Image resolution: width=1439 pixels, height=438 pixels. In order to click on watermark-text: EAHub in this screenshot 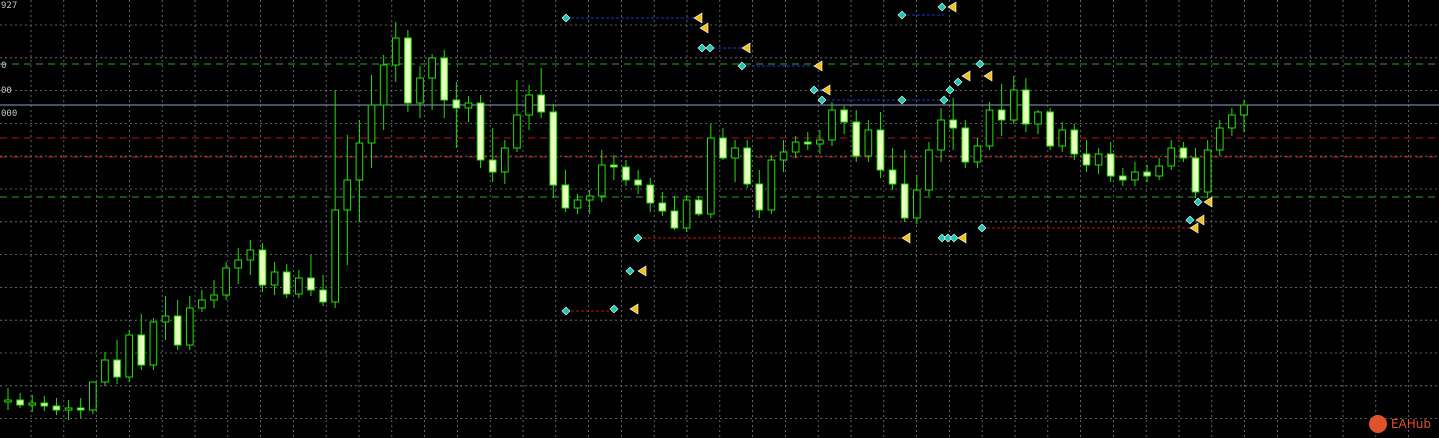, I will do `click(1410, 424)`.